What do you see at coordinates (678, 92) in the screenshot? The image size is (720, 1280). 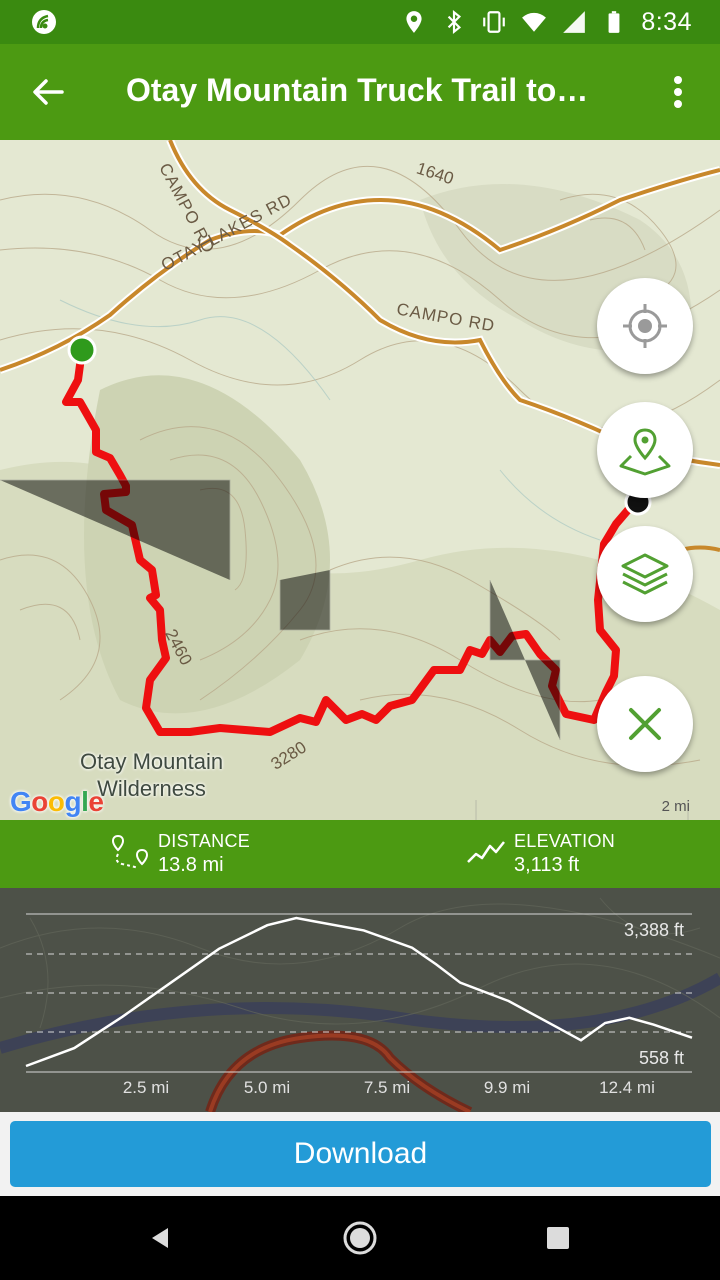 I see `more-vert-icon` at bounding box center [678, 92].